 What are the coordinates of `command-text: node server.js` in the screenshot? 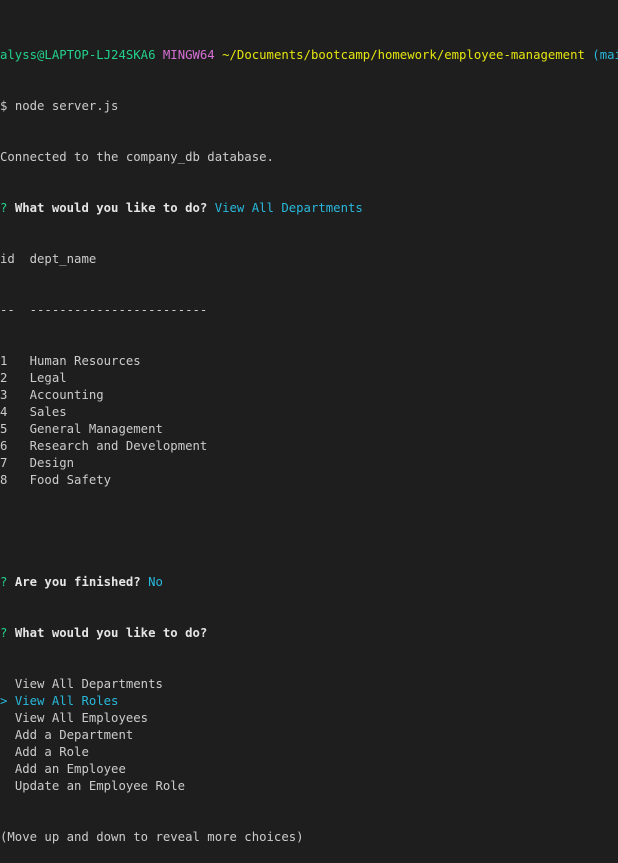 It's located at (66, 106).